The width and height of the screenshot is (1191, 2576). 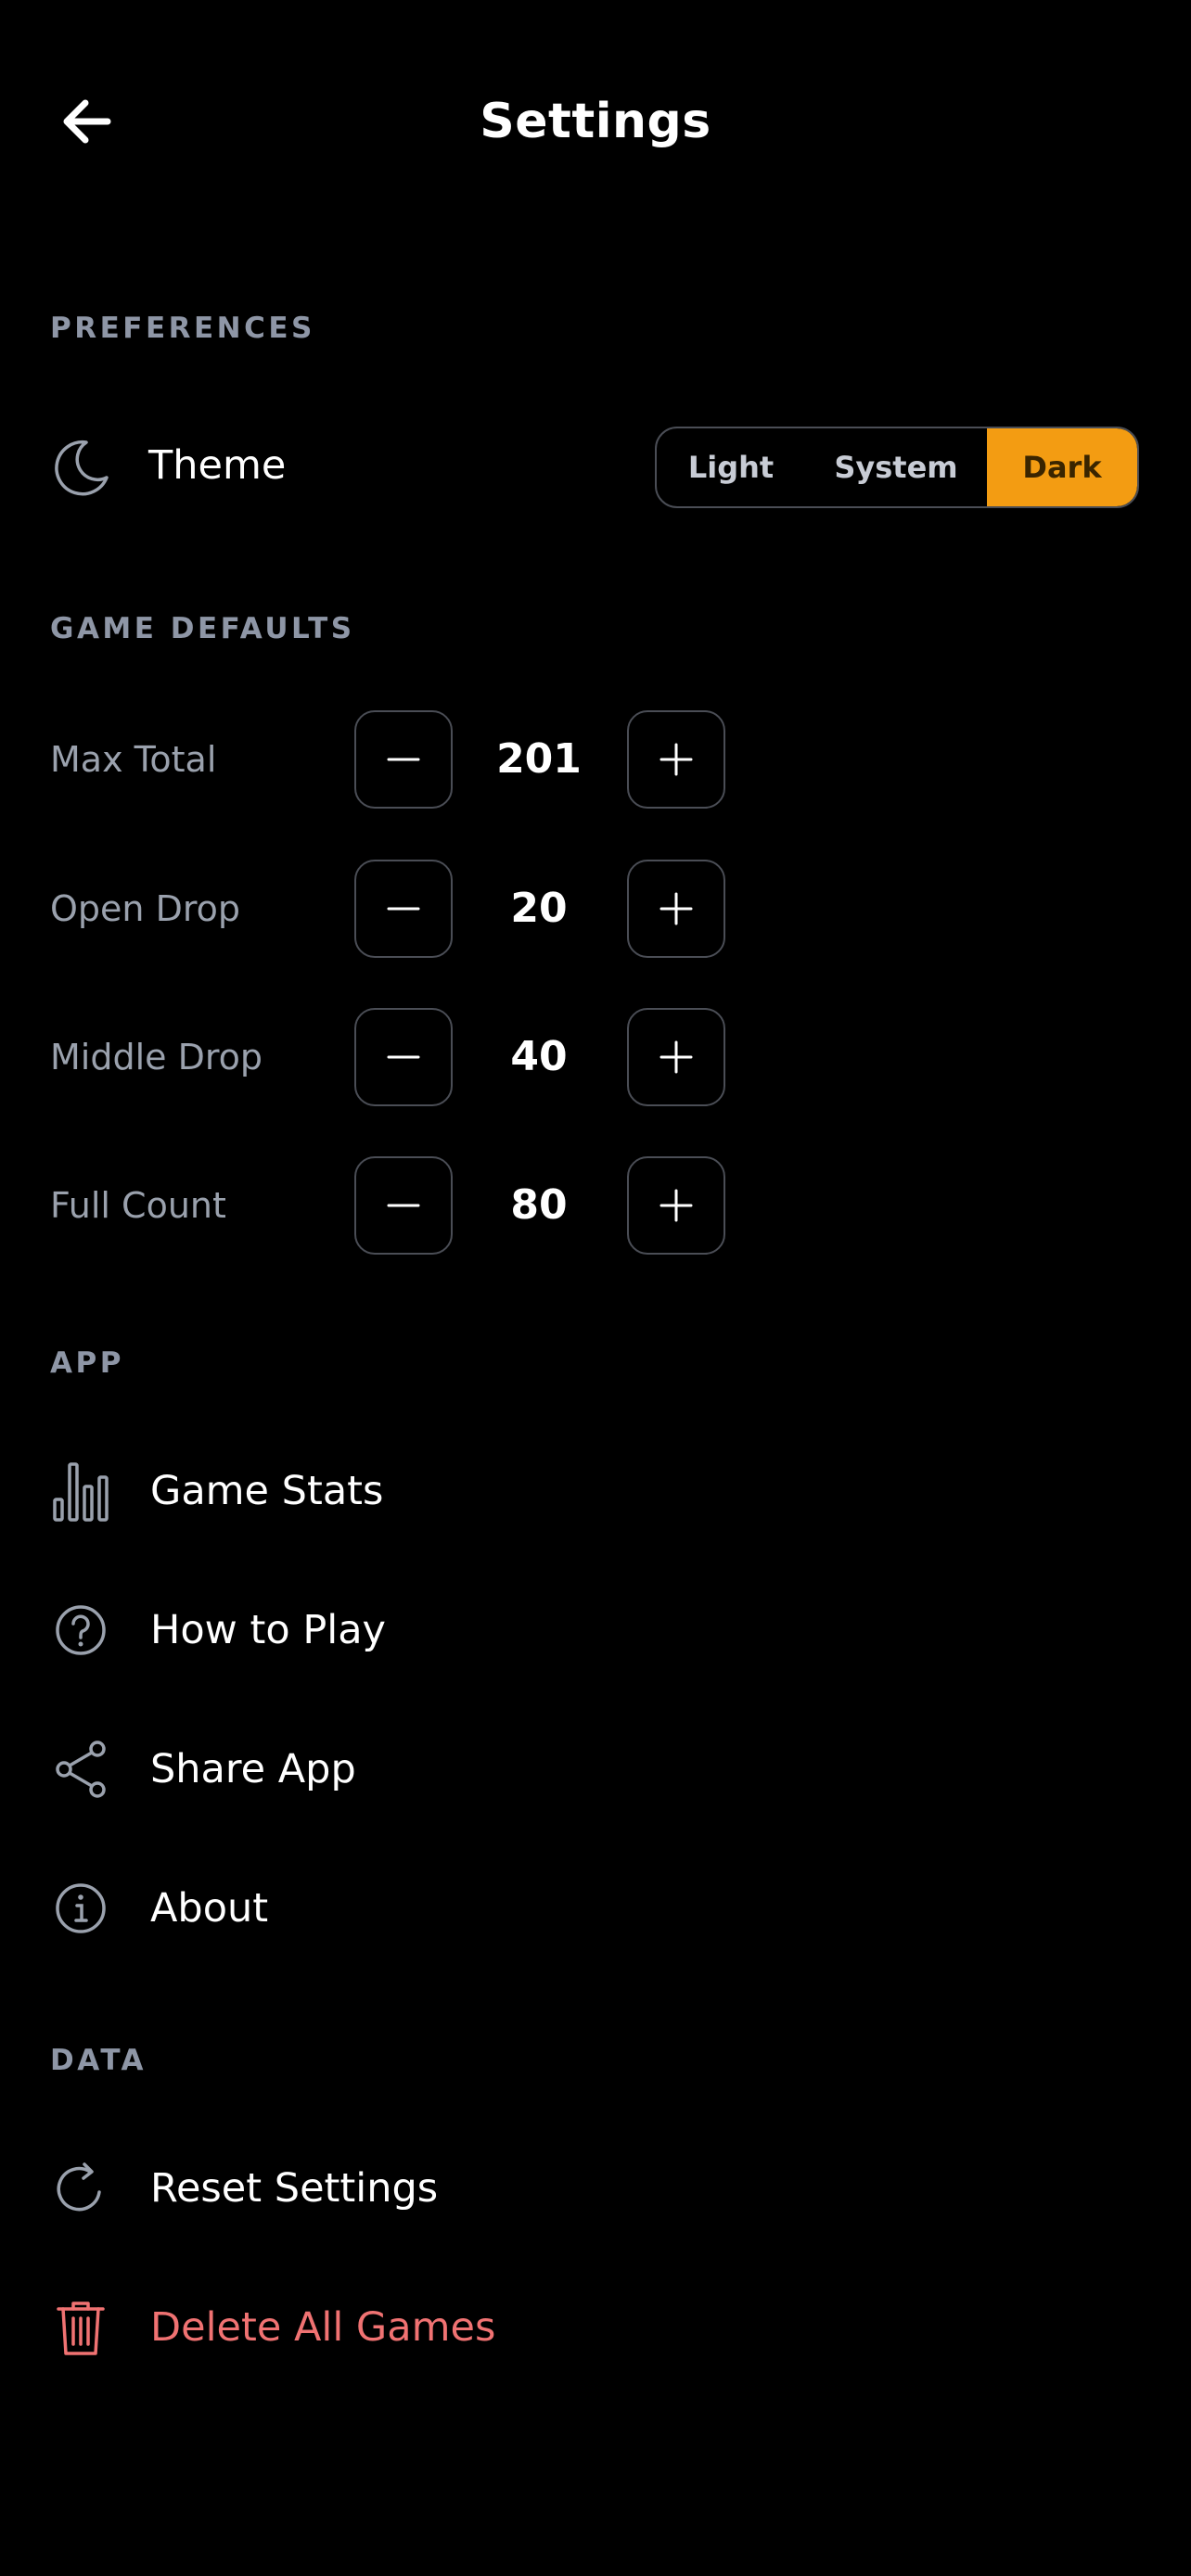 What do you see at coordinates (267, 1491) in the screenshot?
I see `app-item-label: Game Stats` at bounding box center [267, 1491].